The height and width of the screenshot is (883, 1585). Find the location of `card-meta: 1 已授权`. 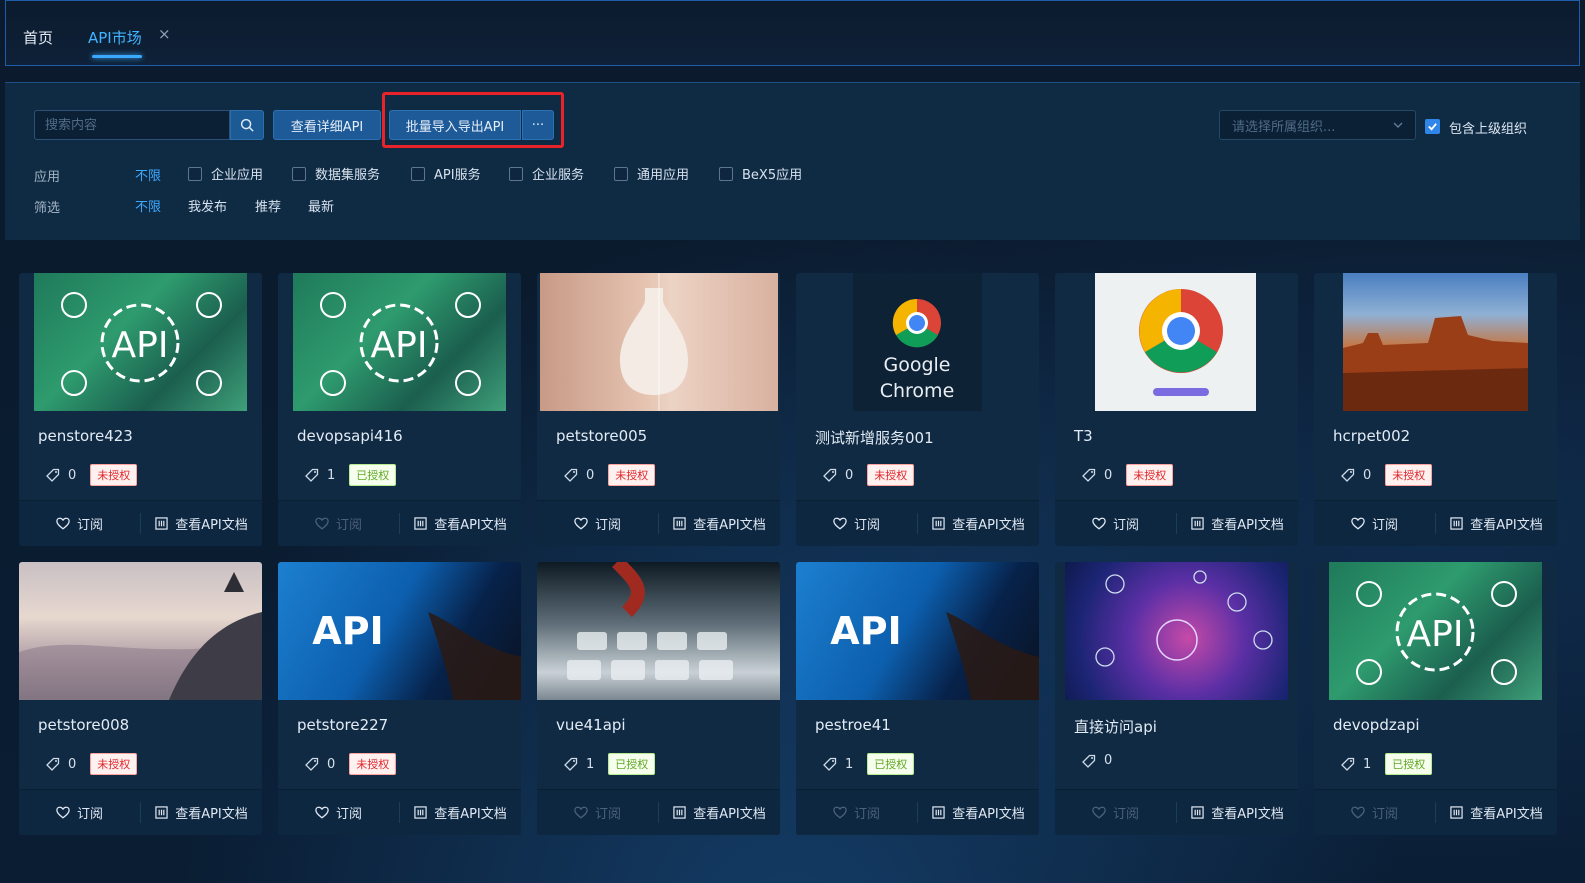

card-meta: 1 已授权 is located at coordinates (610, 764).